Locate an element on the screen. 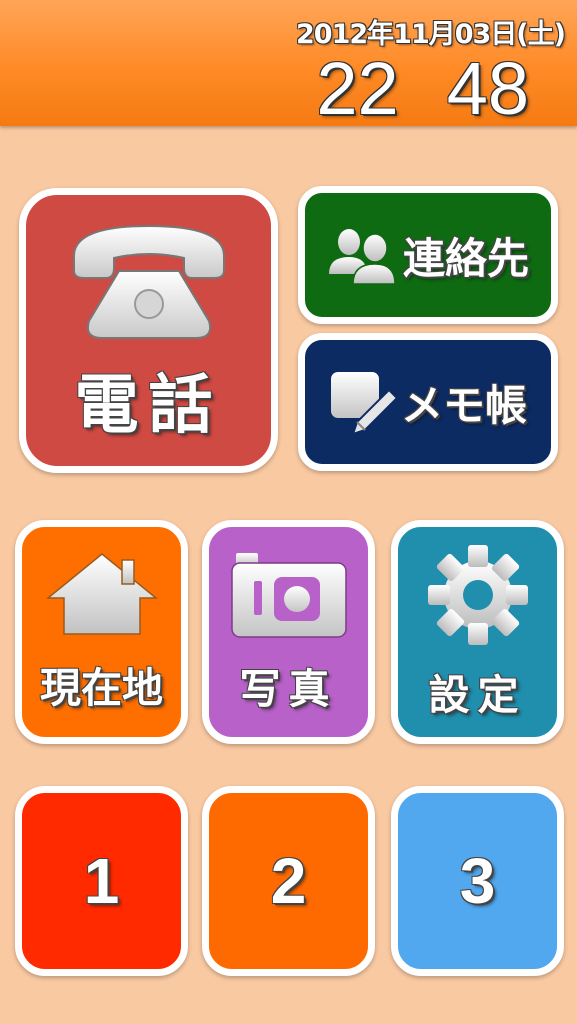 The width and height of the screenshot is (577, 1024). contacts-button: 連絡先 is located at coordinates (428, 255).